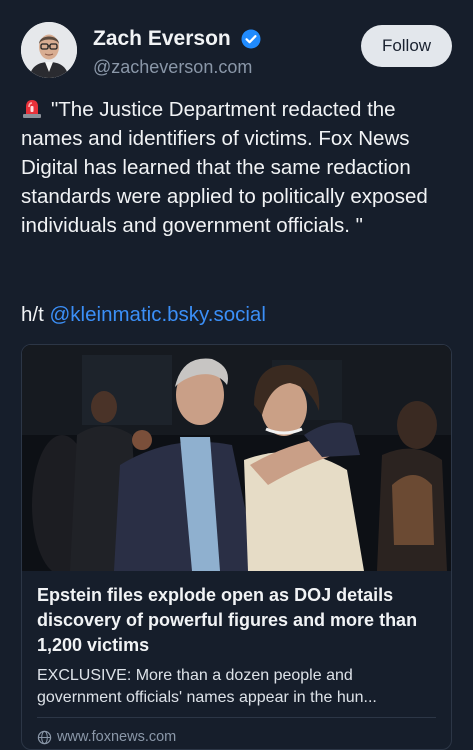 The image size is (473, 750). Describe the element at coordinates (44, 737) in the screenshot. I see `globe-icon` at that location.